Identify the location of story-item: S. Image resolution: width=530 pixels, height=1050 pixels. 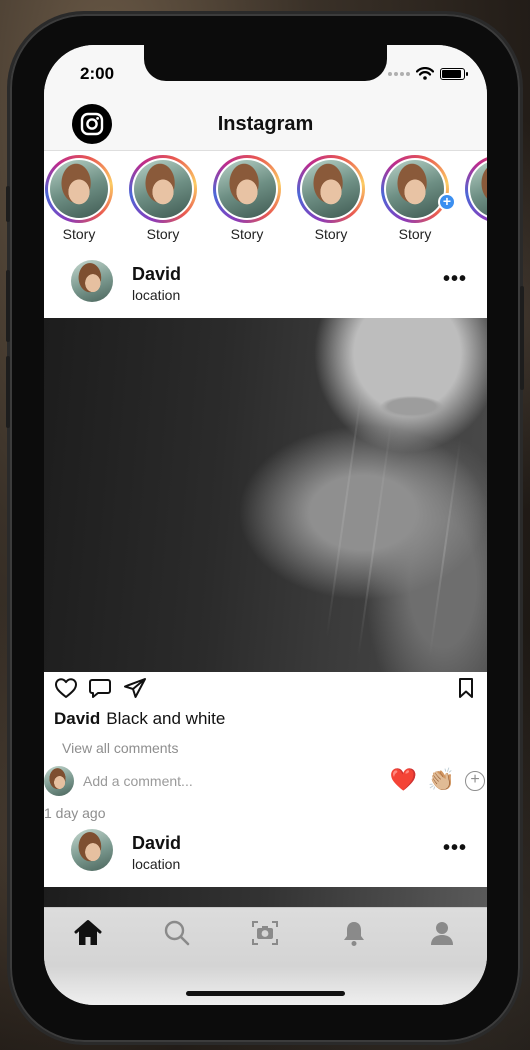
(475, 198).